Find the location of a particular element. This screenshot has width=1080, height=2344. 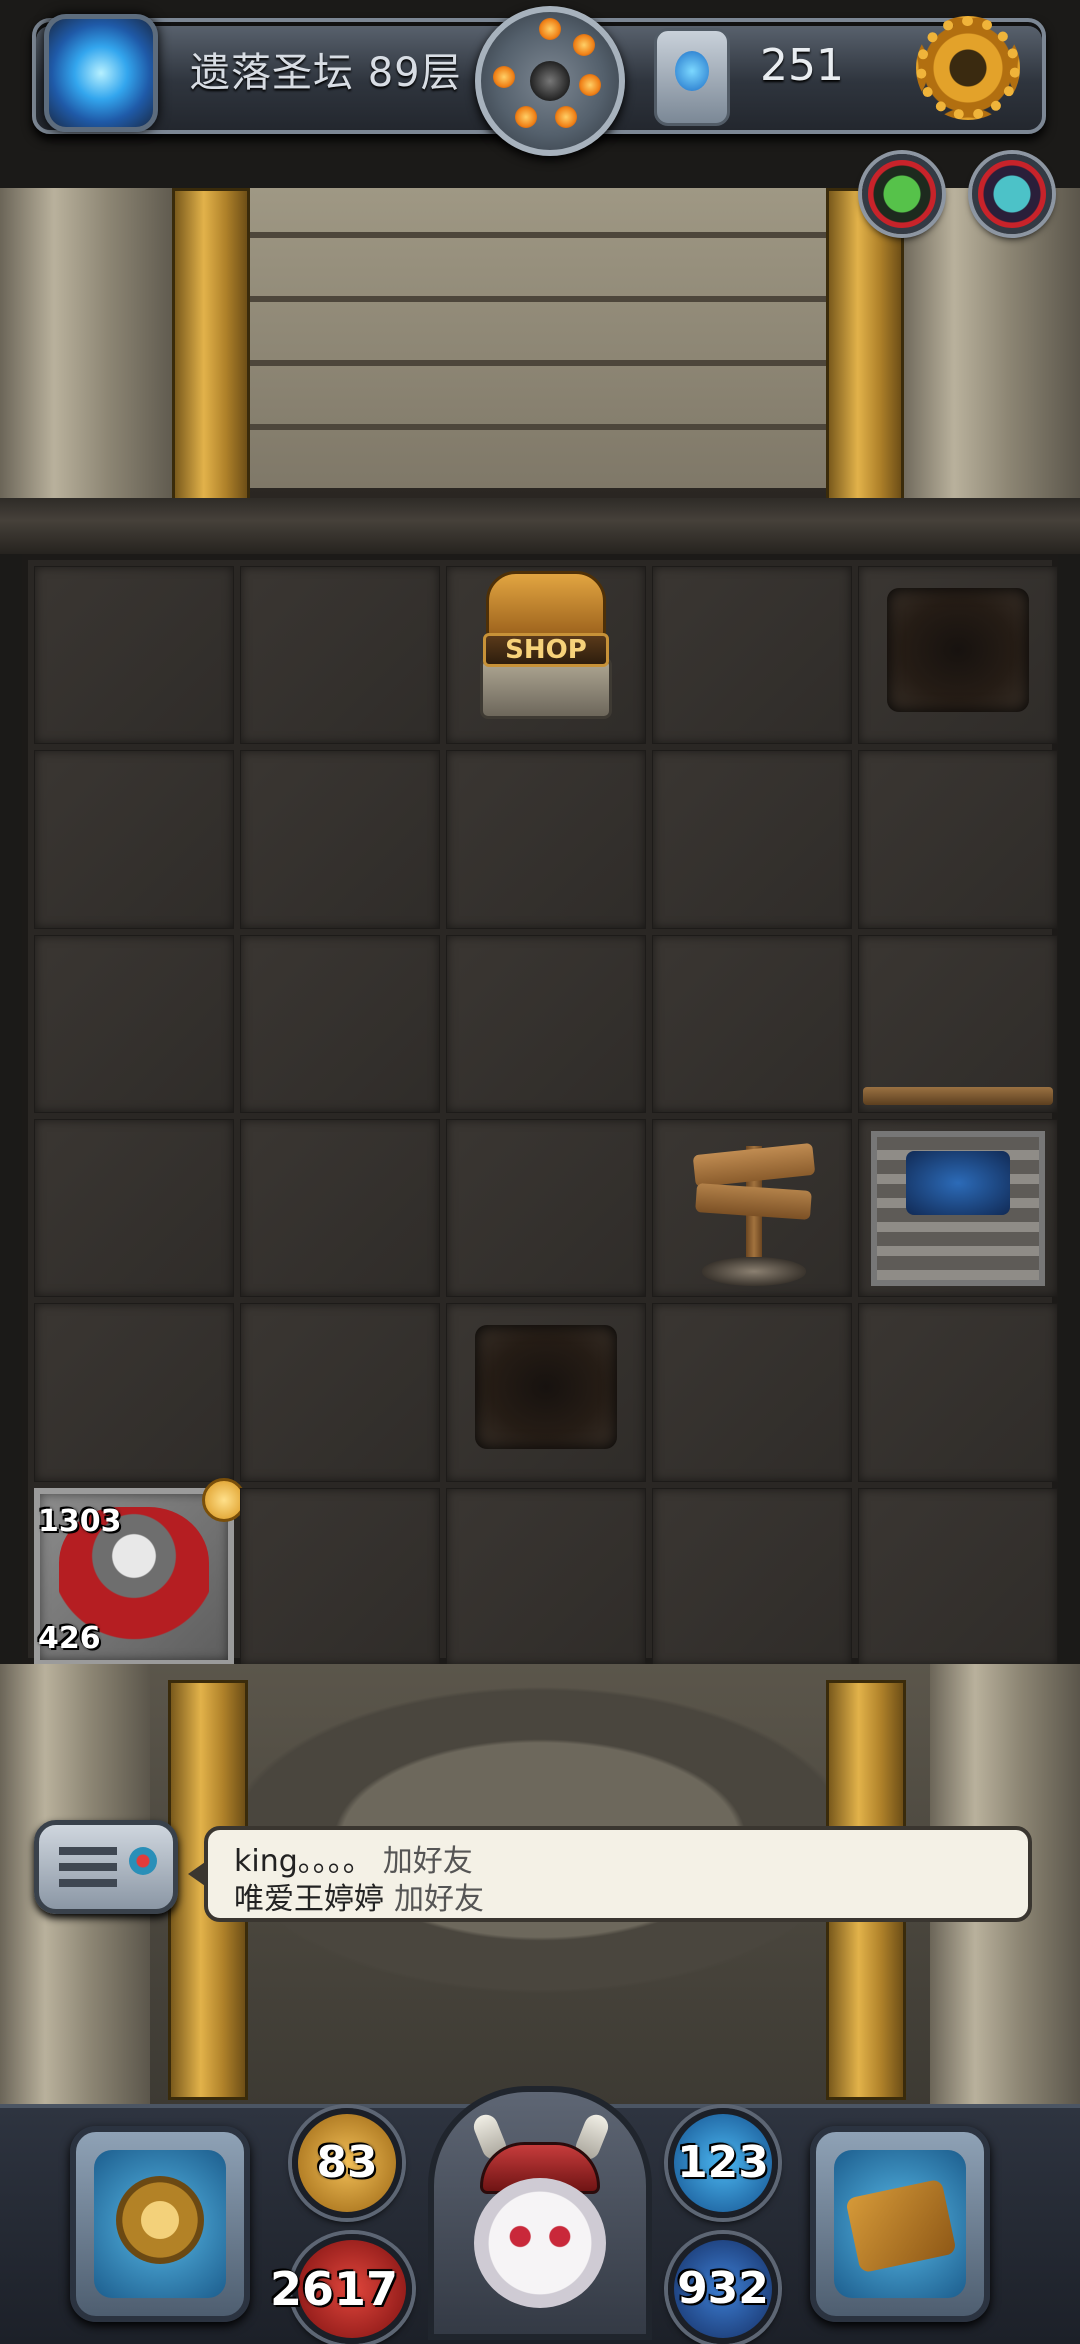

gem-icon is located at coordinates (692, 77).